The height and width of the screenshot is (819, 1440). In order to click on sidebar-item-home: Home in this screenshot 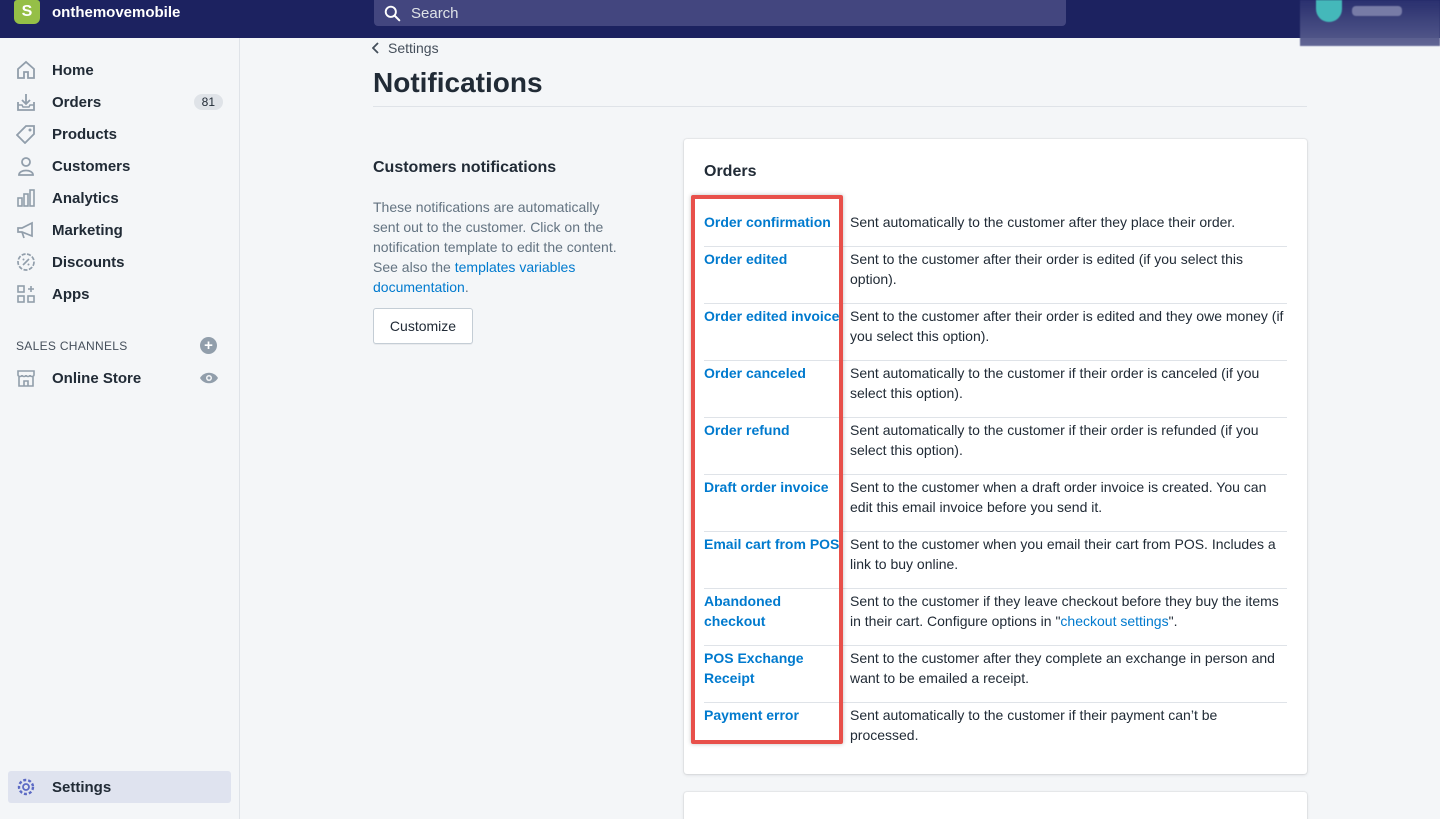, I will do `click(119, 70)`.